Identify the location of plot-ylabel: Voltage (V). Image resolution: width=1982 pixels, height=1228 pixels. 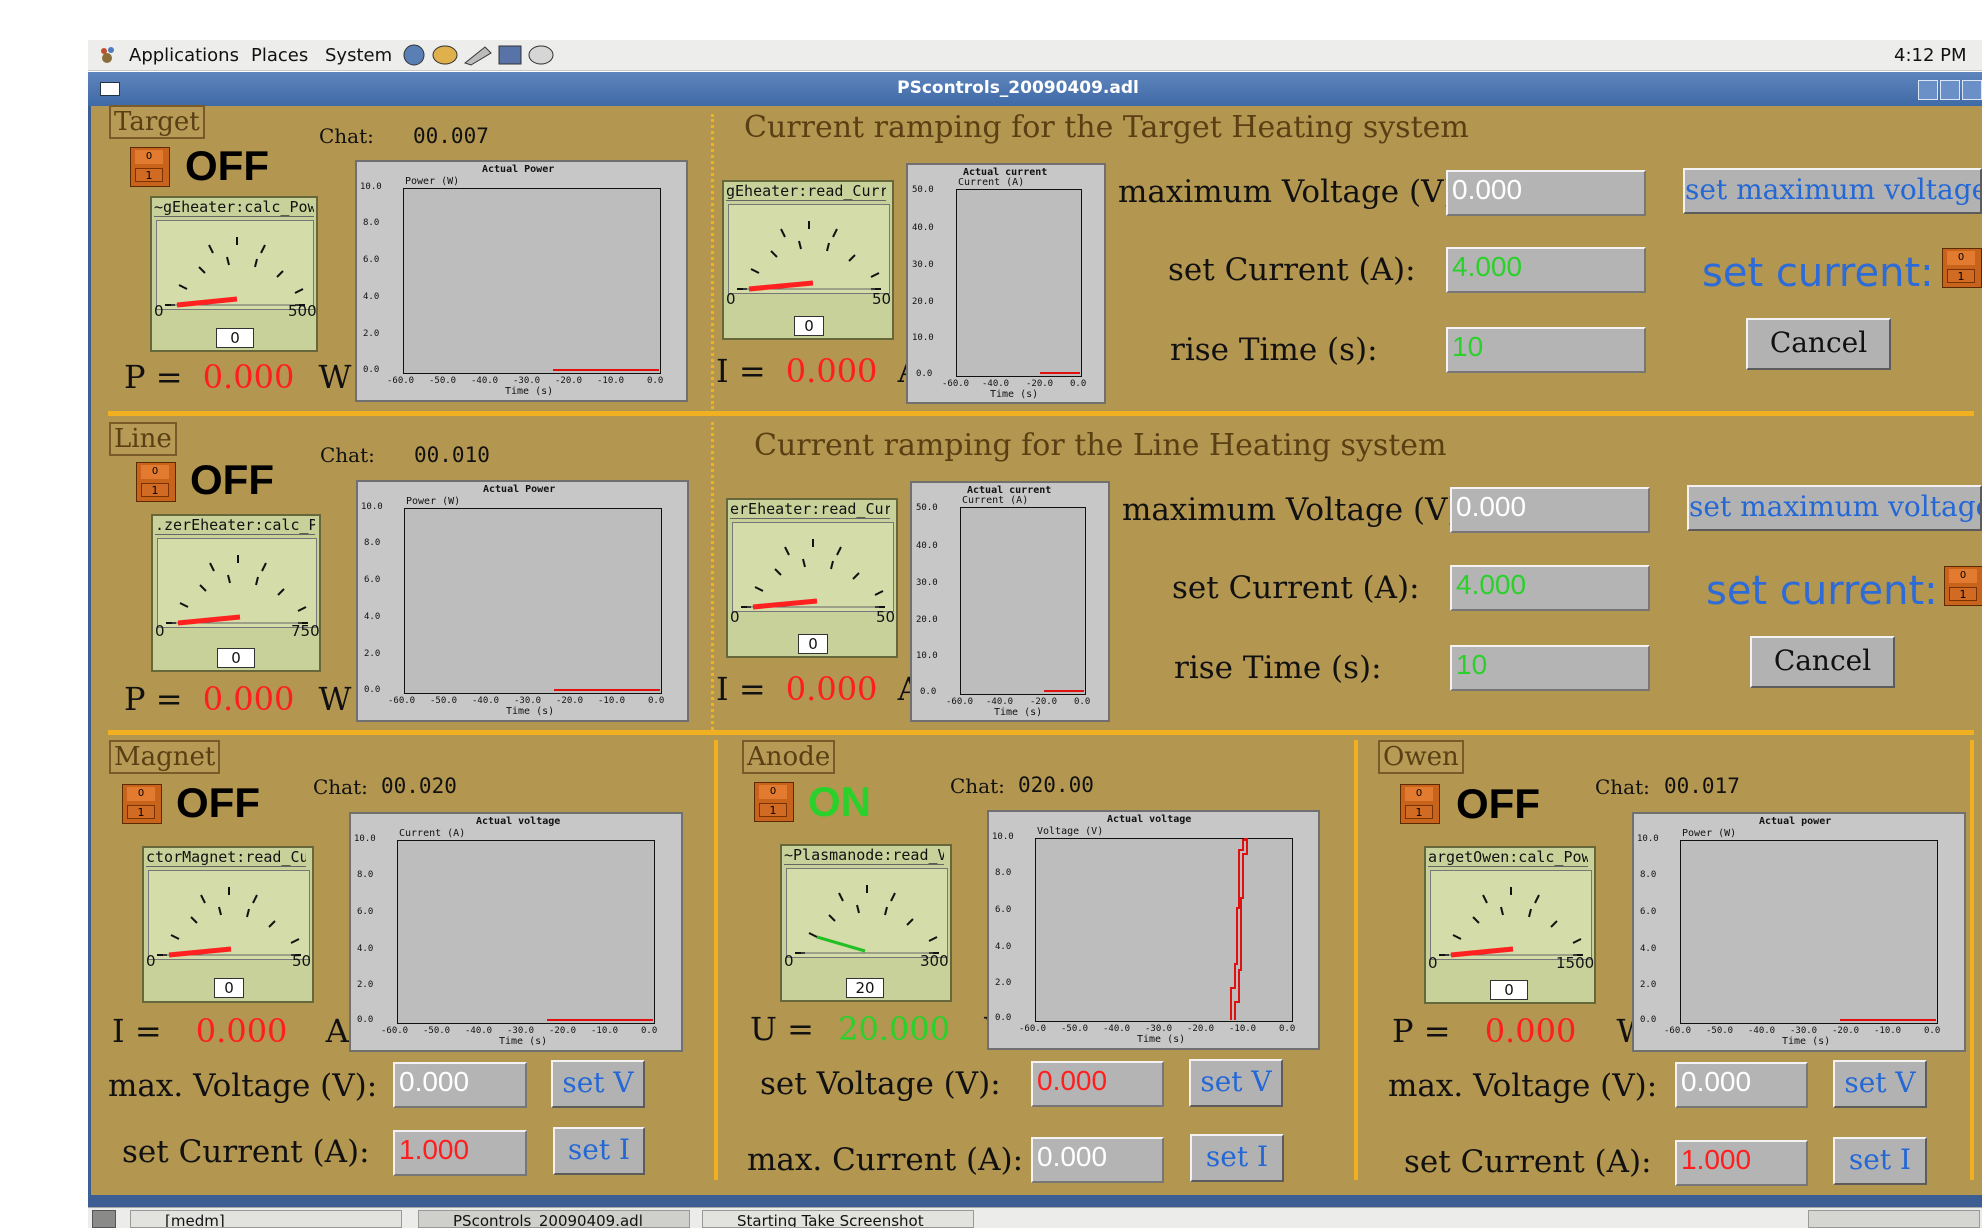
(1070, 831).